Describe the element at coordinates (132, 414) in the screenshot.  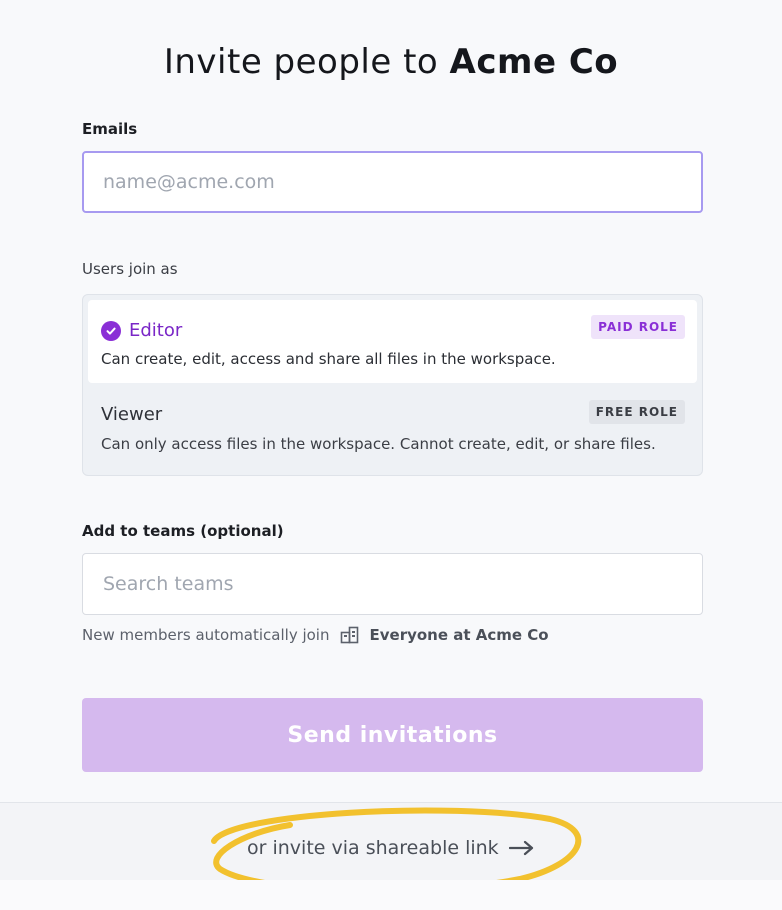
I see `role-viewer-name: Viewer` at that location.